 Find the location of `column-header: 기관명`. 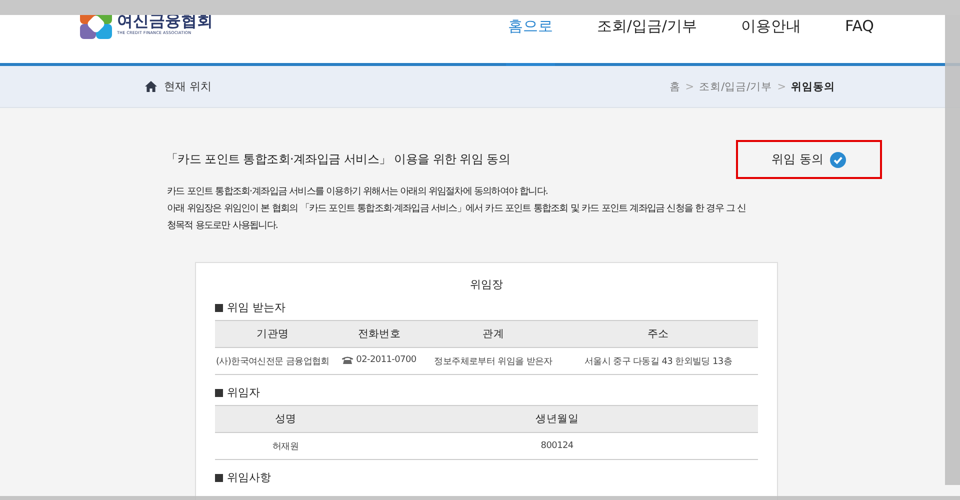

column-header: 기관명 is located at coordinates (272, 334).